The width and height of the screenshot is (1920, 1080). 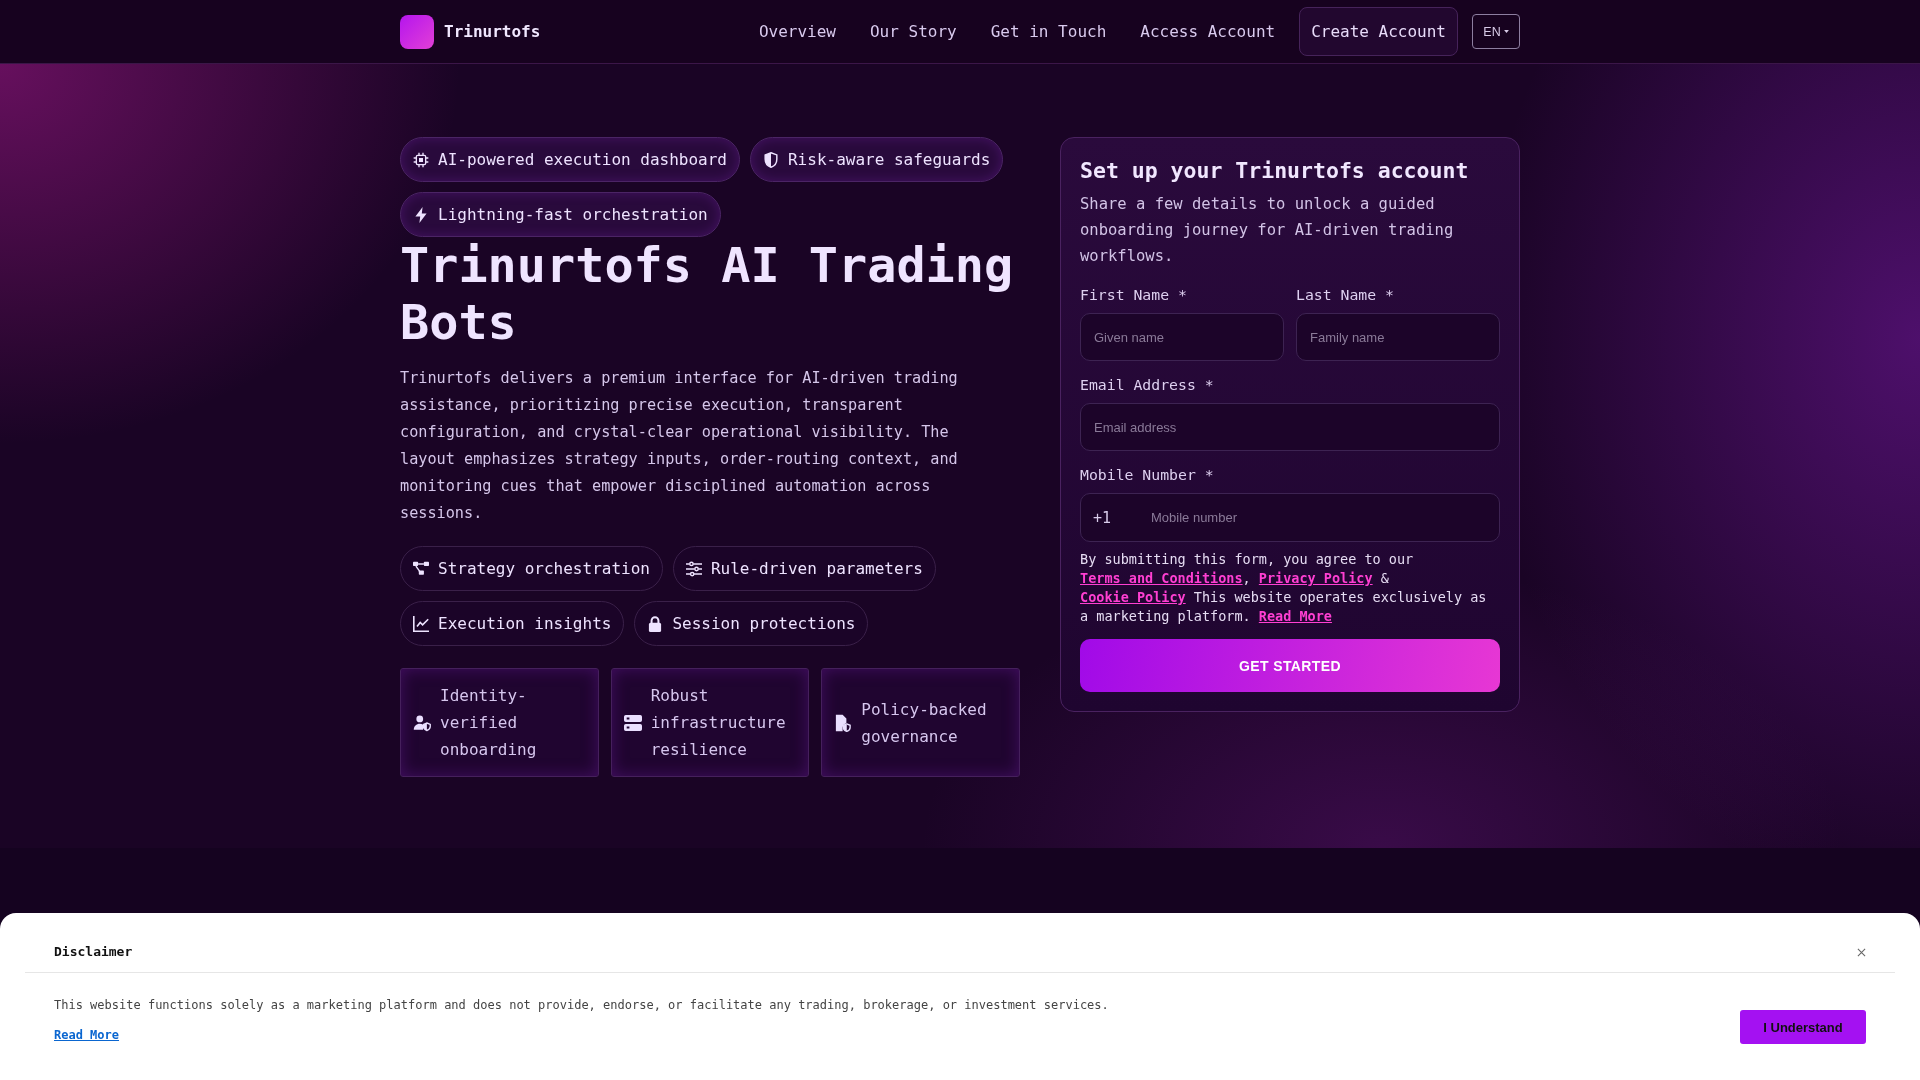 What do you see at coordinates (693, 568) in the screenshot?
I see `sliders-icon` at bounding box center [693, 568].